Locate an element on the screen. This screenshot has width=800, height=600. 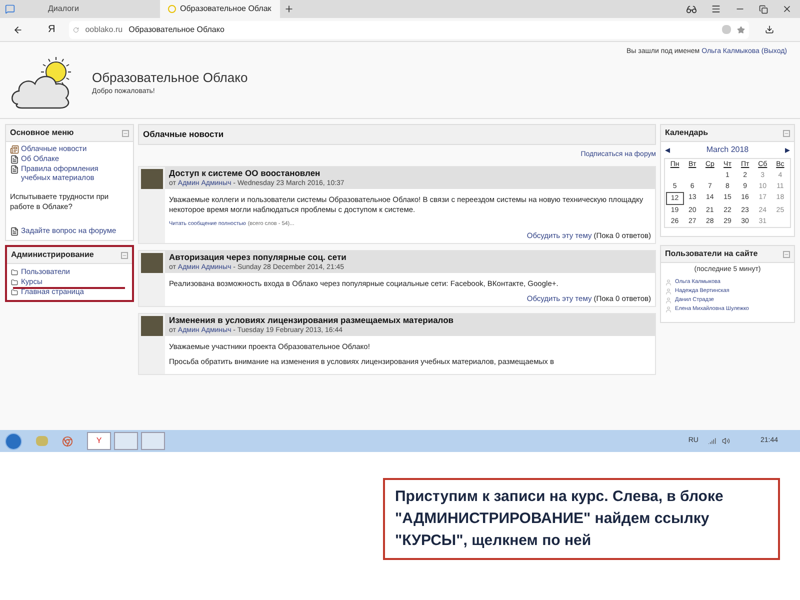
month-title: March 2018 is located at coordinates (727, 150).